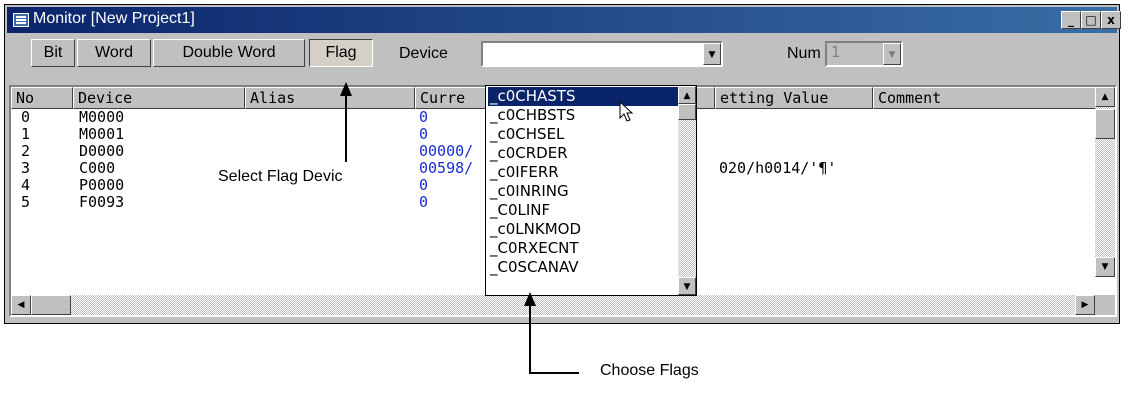 This screenshot has width=1140, height=398. What do you see at coordinates (864, 54) in the screenshot?
I see `num-combobox: 1 ▼` at bounding box center [864, 54].